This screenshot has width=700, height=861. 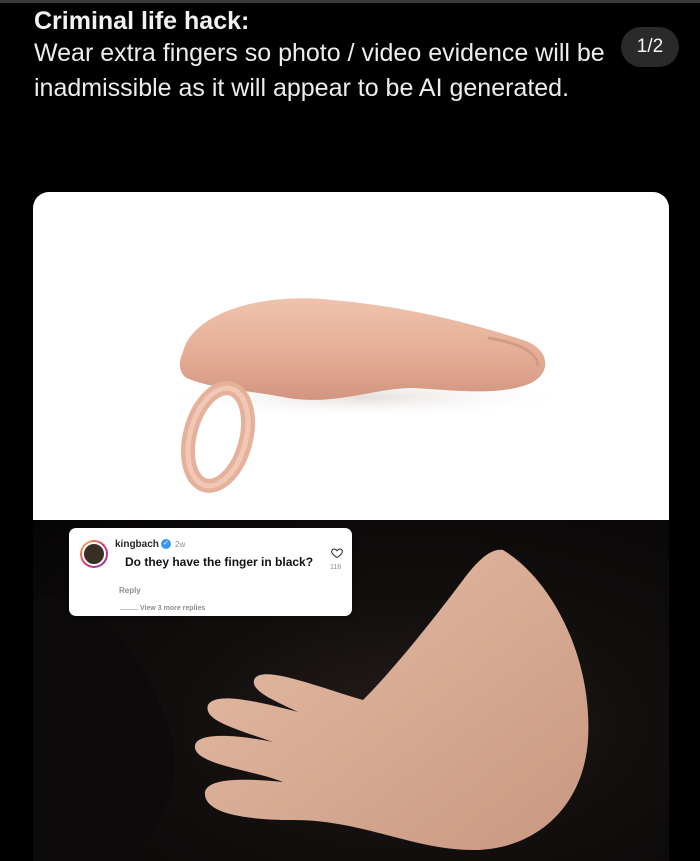 I want to click on heart-icon, so click(x=337, y=553).